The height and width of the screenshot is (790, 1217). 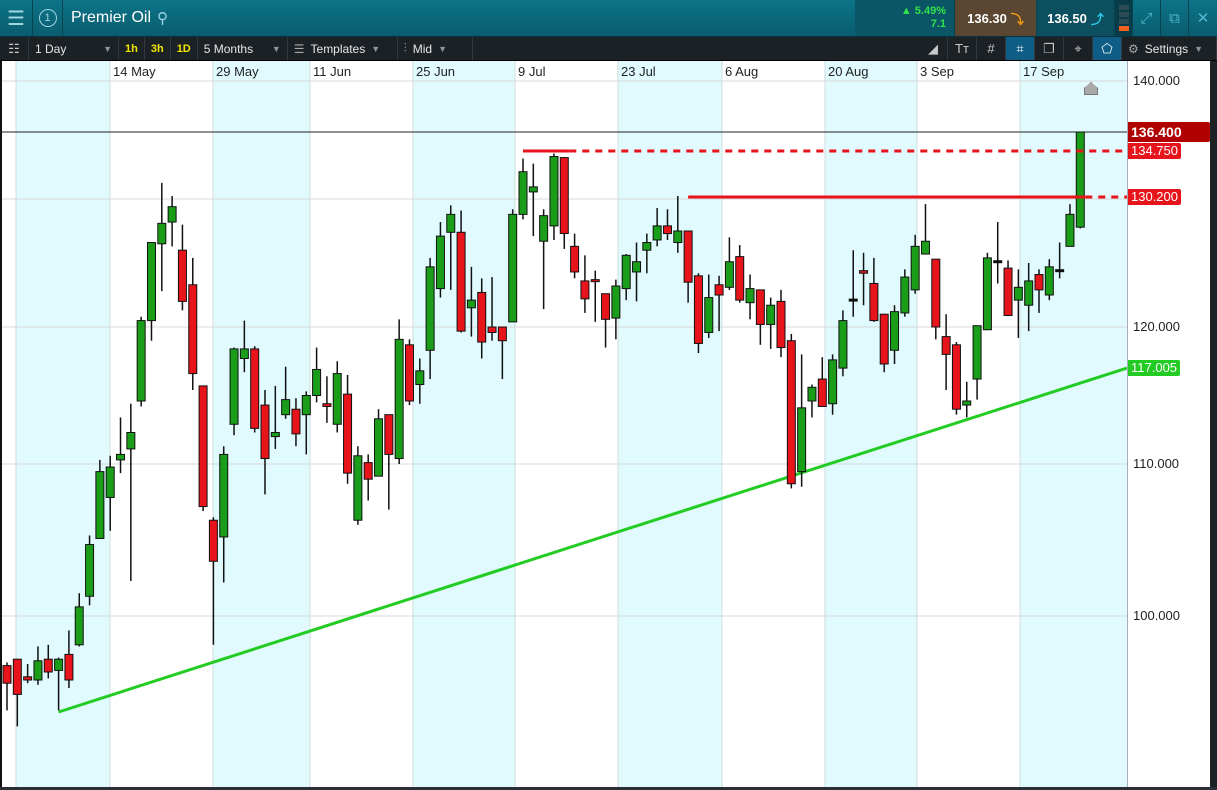 What do you see at coordinates (184, 48) in the screenshot?
I see `quick-interval-1d: 1D` at bounding box center [184, 48].